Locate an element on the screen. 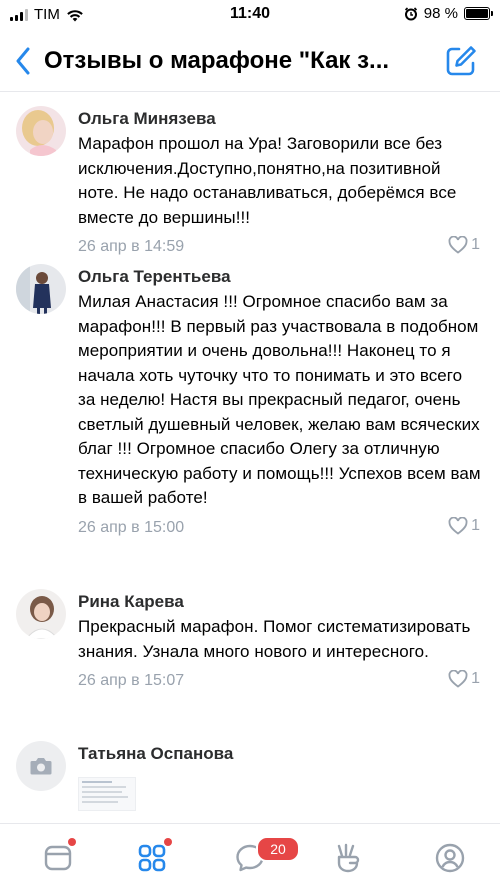 The image size is (500, 889). services-icon is located at coordinates (152, 858).